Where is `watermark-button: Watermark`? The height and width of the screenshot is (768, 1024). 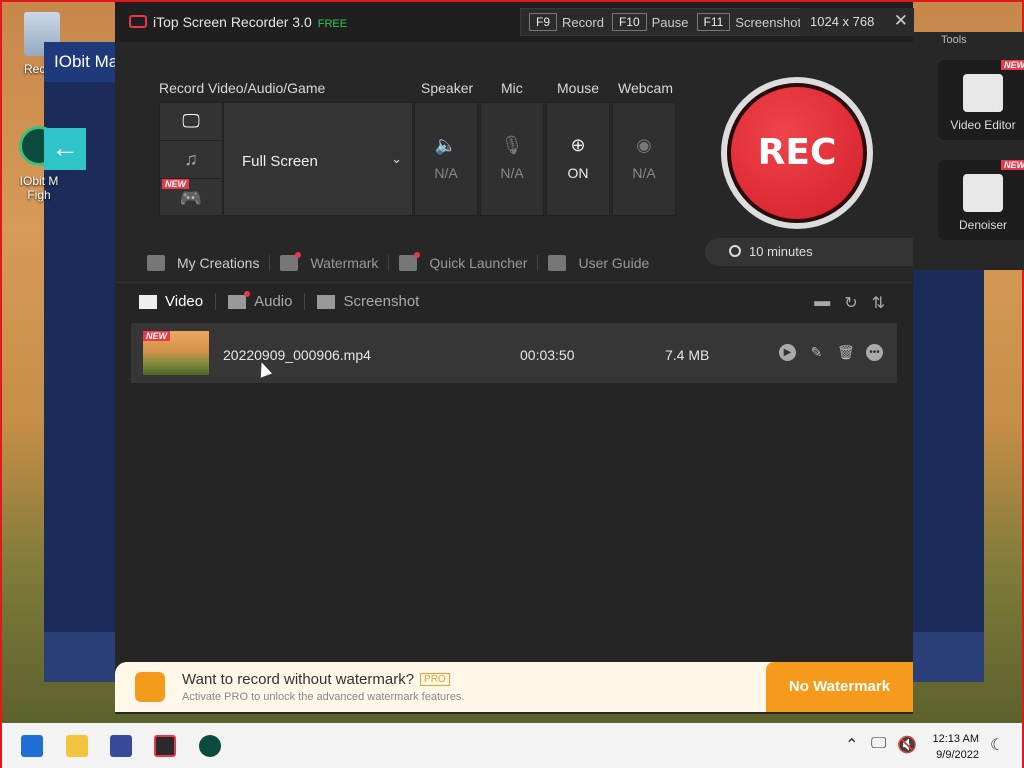
watermark-button: Watermark is located at coordinates (330, 261).